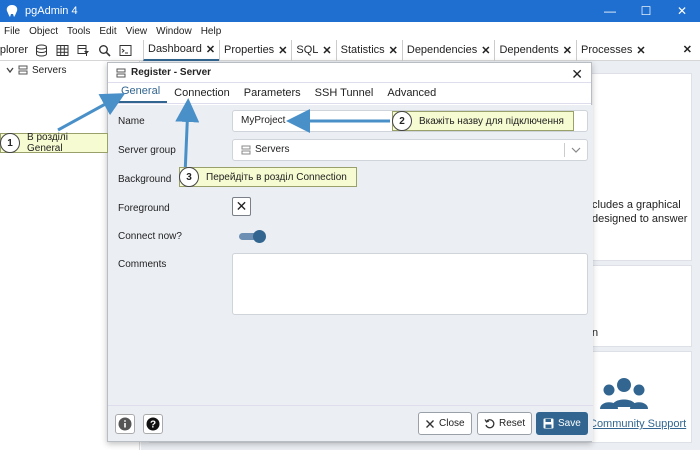 This screenshot has width=700, height=450. I want to click on tab-processes: Processes ✕, so click(612, 50).